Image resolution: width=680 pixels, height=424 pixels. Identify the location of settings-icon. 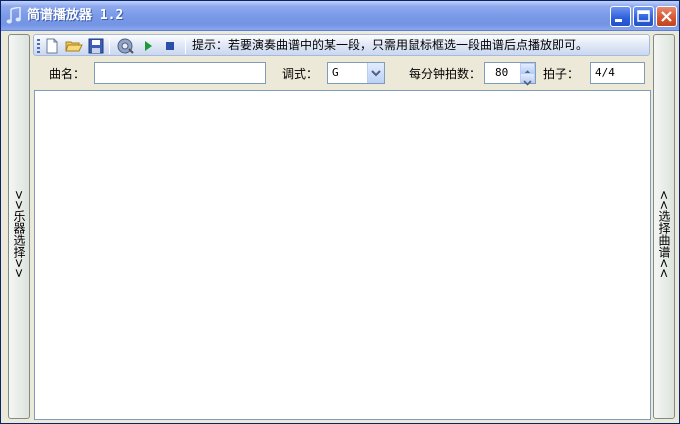
(125, 46).